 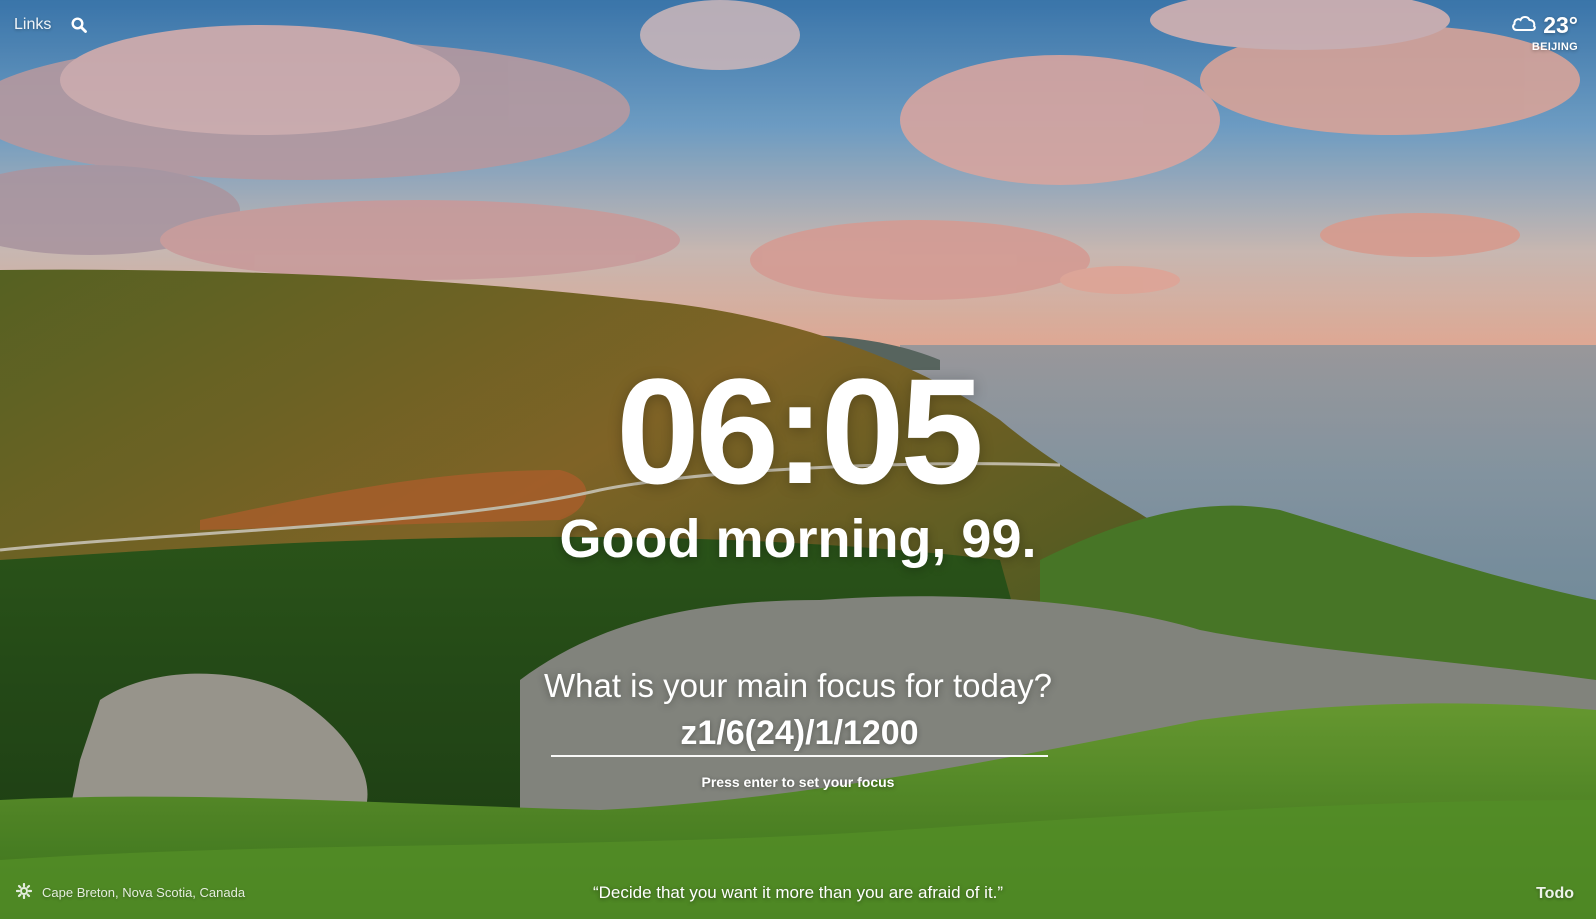 What do you see at coordinates (800, 431) in the screenshot?
I see `clock: 06:05` at bounding box center [800, 431].